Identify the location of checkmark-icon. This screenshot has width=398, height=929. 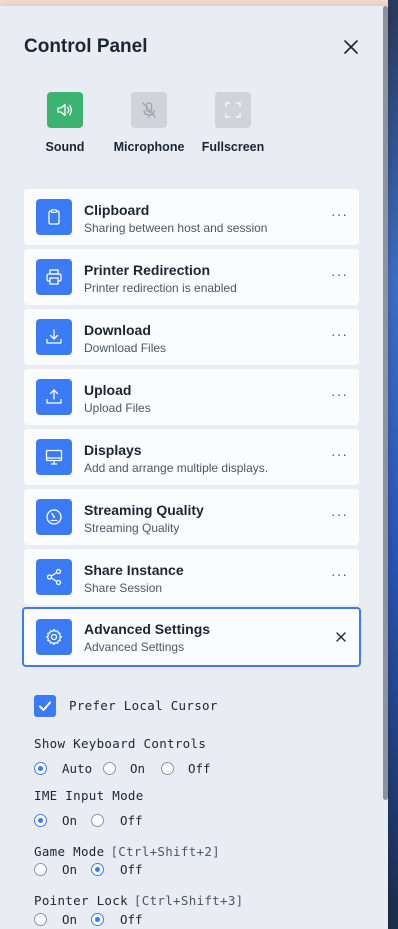
(45, 706).